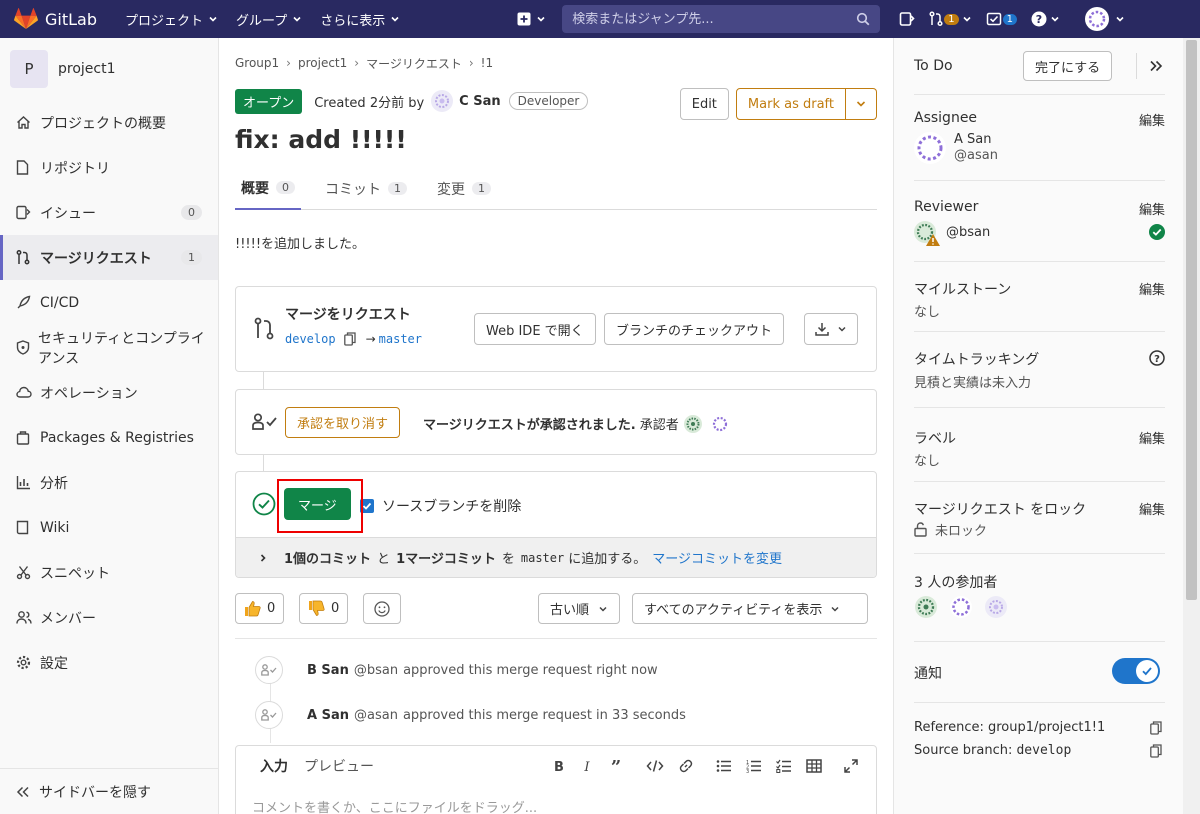 The width and height of the screenshot is (1200, 814). What do you see at coordinates (442, 101) in the screenshot?
I see `author-avatar` at bounding box center [442, 101].